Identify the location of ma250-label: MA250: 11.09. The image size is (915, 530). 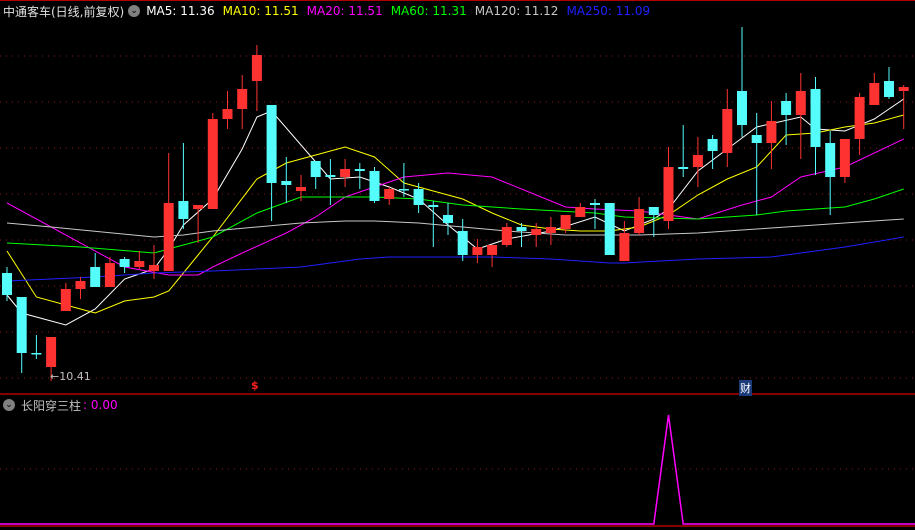
(608, 11).